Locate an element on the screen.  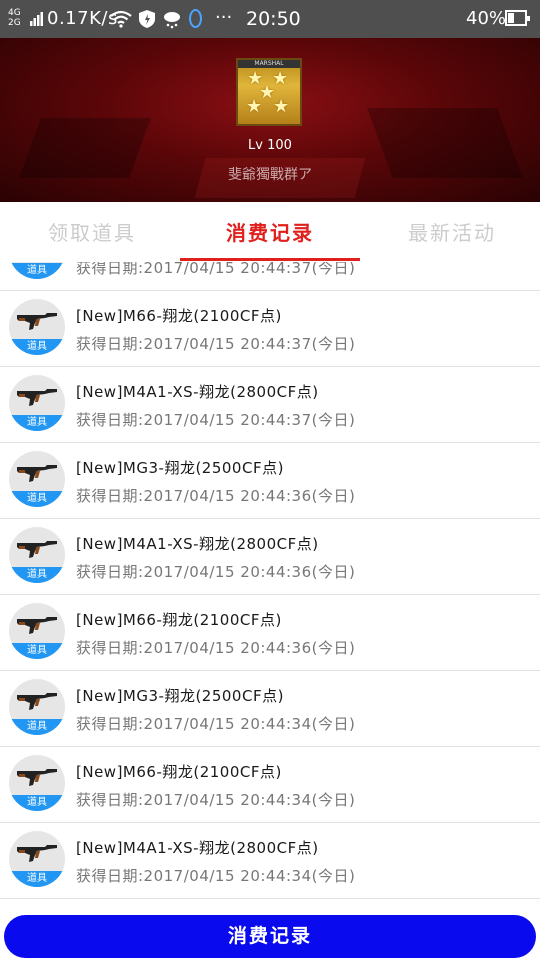
weather-icon is located at coordinates (172, 20).